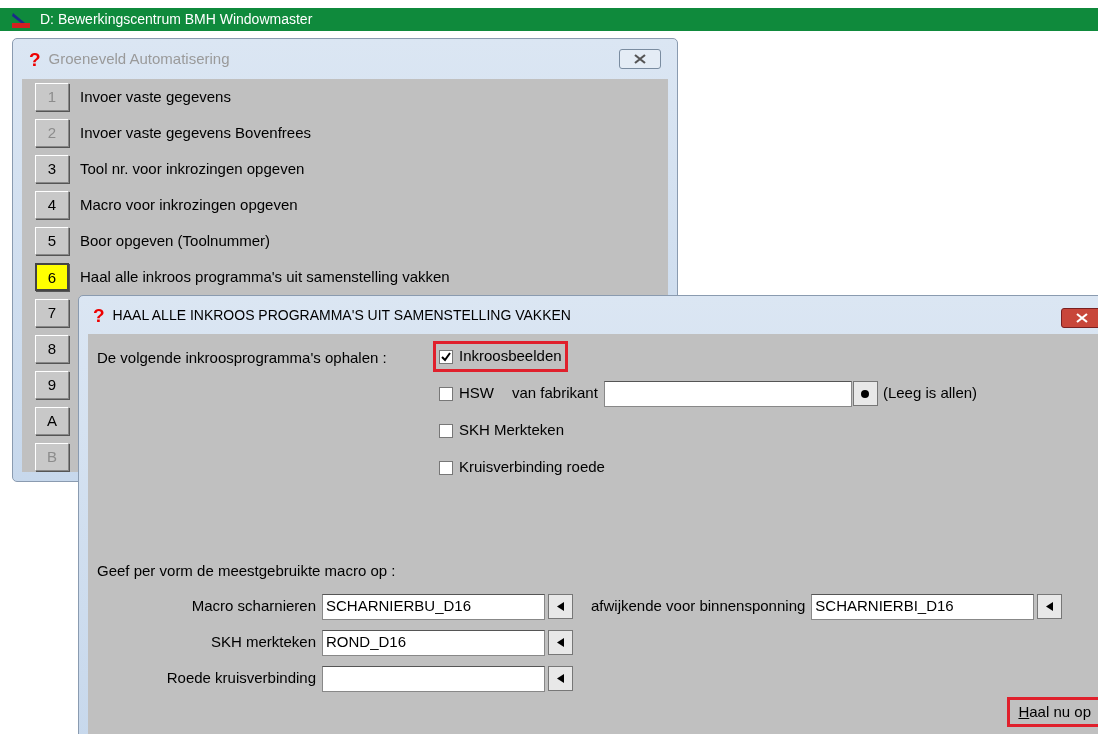 This screenshot has width=1098, height=734. What do you see at coordinates (52, 205) in the screenshot?
I see `menu-key-button: 4` at bounding box center [52, 205].